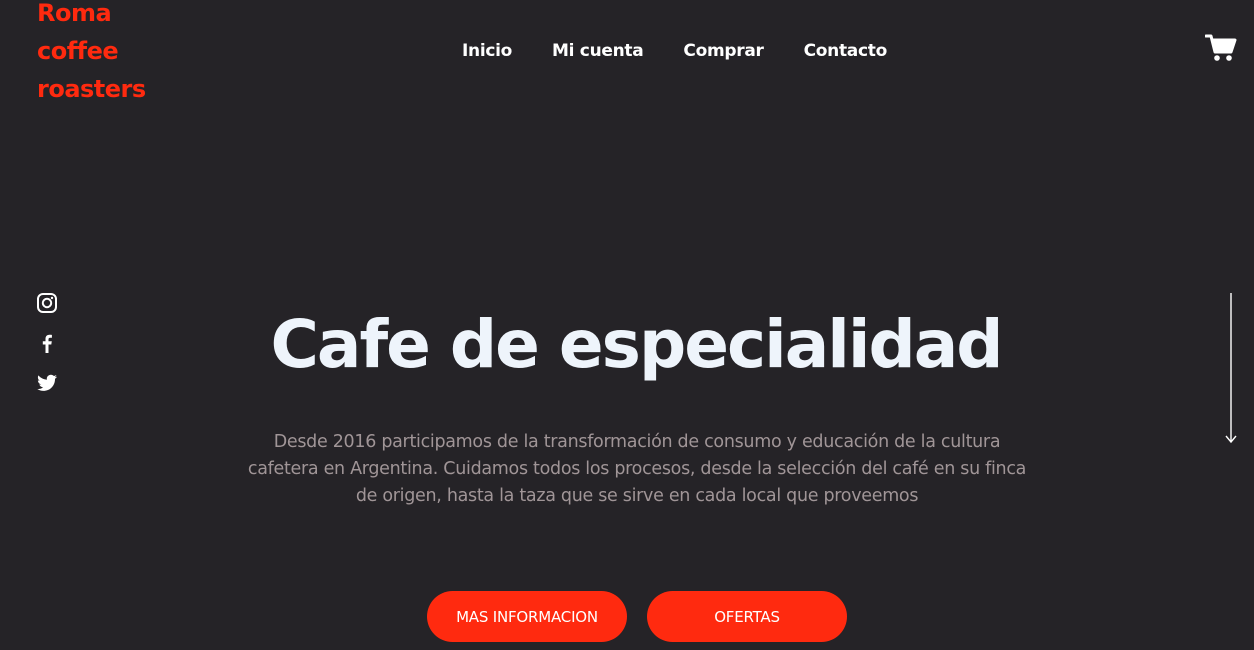  What do you see at coordinates (74, 13) in the screenshot?
I see `logo-line-1: Roma` at bounding box center [74, 13].